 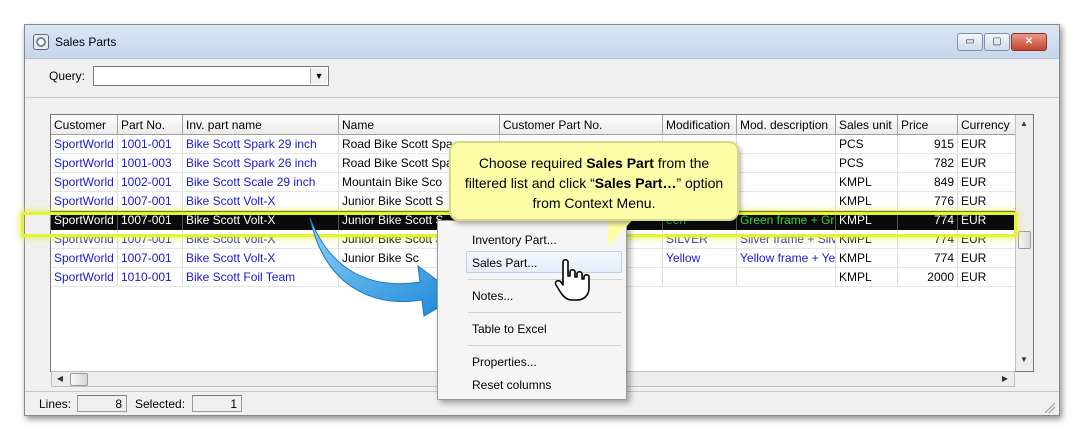 What do you see at coordinates (1029, 42) in the screenshot?
I see `close-button: ✕` at bounding box center [1029, 42].